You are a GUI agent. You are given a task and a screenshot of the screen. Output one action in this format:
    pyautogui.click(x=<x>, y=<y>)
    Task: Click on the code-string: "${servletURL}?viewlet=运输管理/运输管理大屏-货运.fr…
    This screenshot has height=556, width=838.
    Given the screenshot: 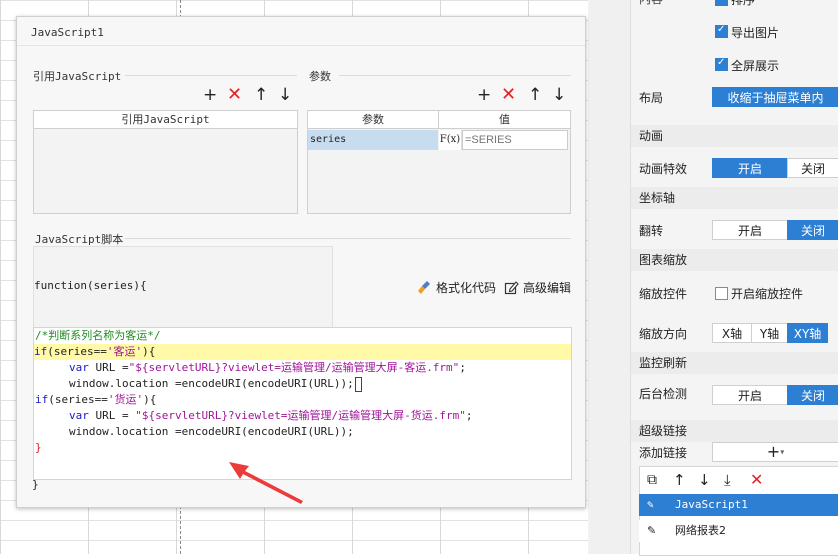 What is the action you would take?
    pyautogui.click(x=300, y=415)
    